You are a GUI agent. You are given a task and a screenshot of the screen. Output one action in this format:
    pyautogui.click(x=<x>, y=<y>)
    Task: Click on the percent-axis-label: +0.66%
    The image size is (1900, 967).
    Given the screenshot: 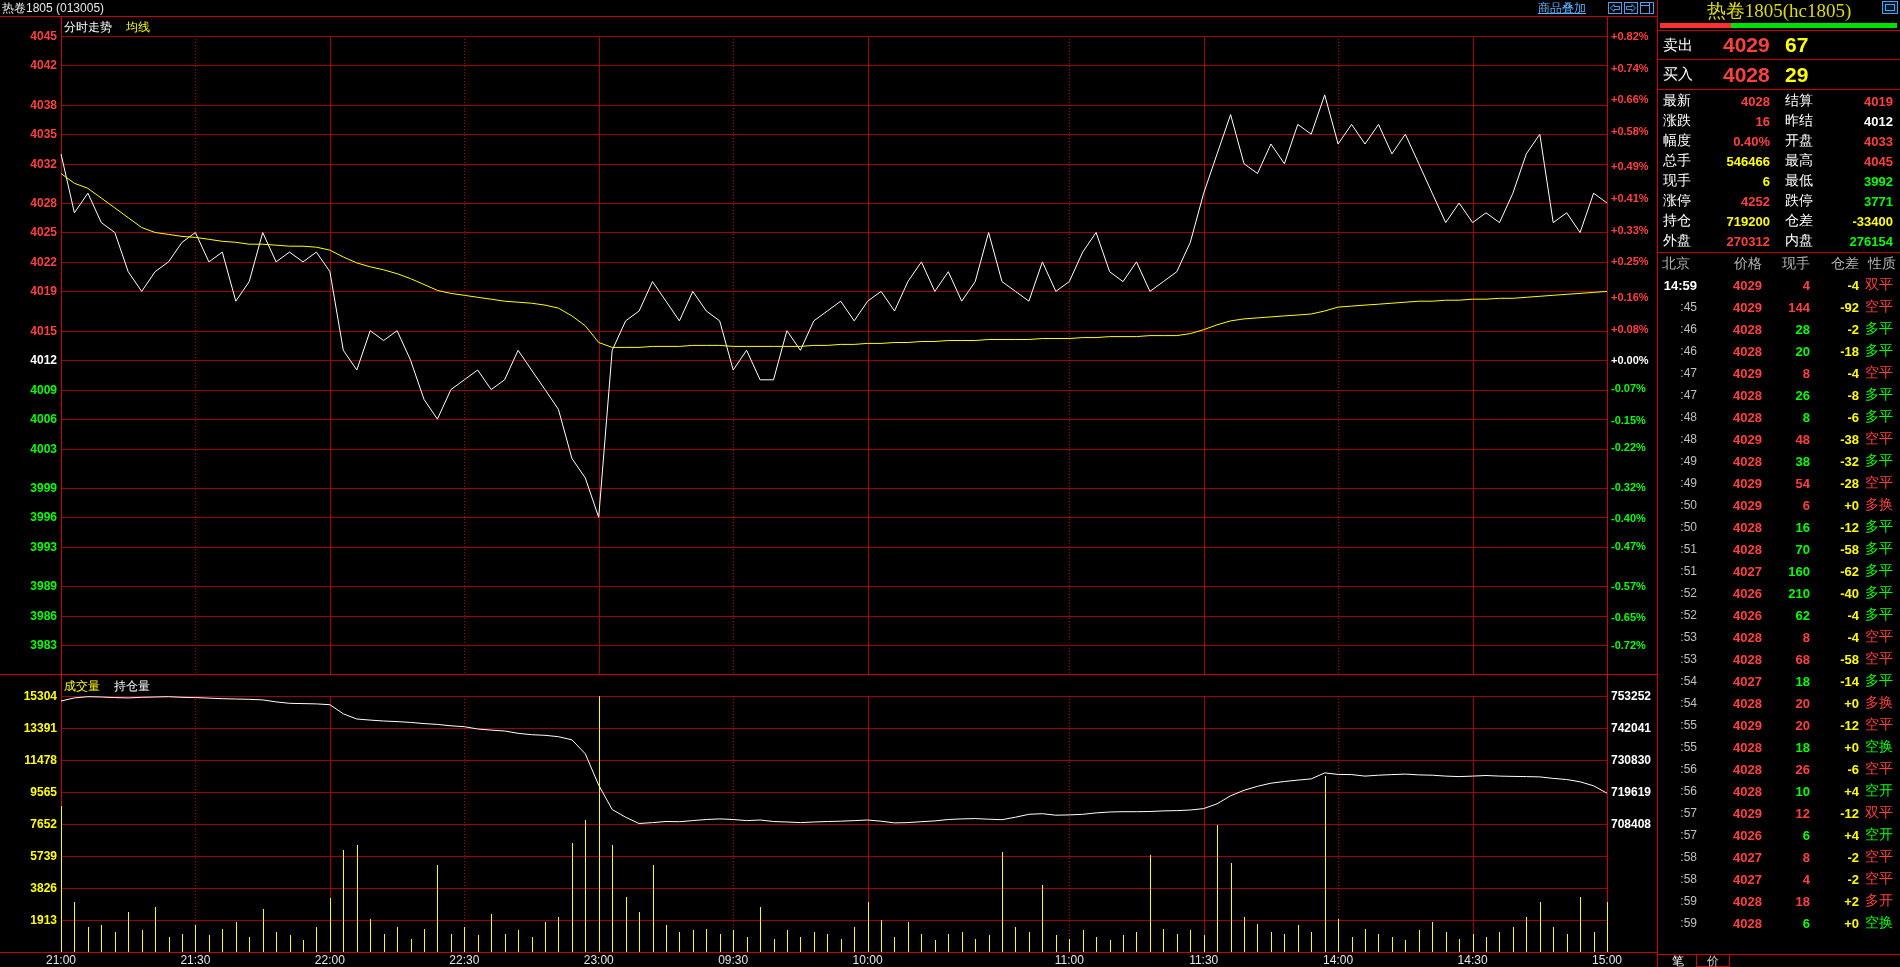 What is the action you would take?
    pyautogui.click(x=1630, y=99)
    